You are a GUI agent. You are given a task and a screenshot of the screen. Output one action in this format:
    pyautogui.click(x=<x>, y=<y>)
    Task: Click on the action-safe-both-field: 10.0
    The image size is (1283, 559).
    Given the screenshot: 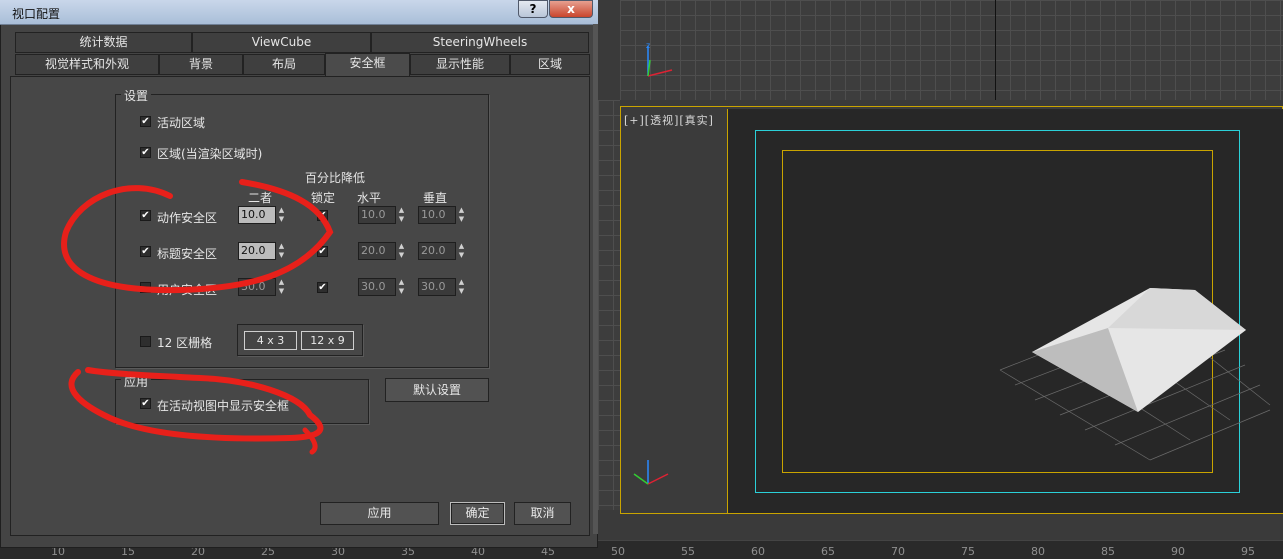 What is the action you would take?
    pyautogui.click(x=257, y=215)
    